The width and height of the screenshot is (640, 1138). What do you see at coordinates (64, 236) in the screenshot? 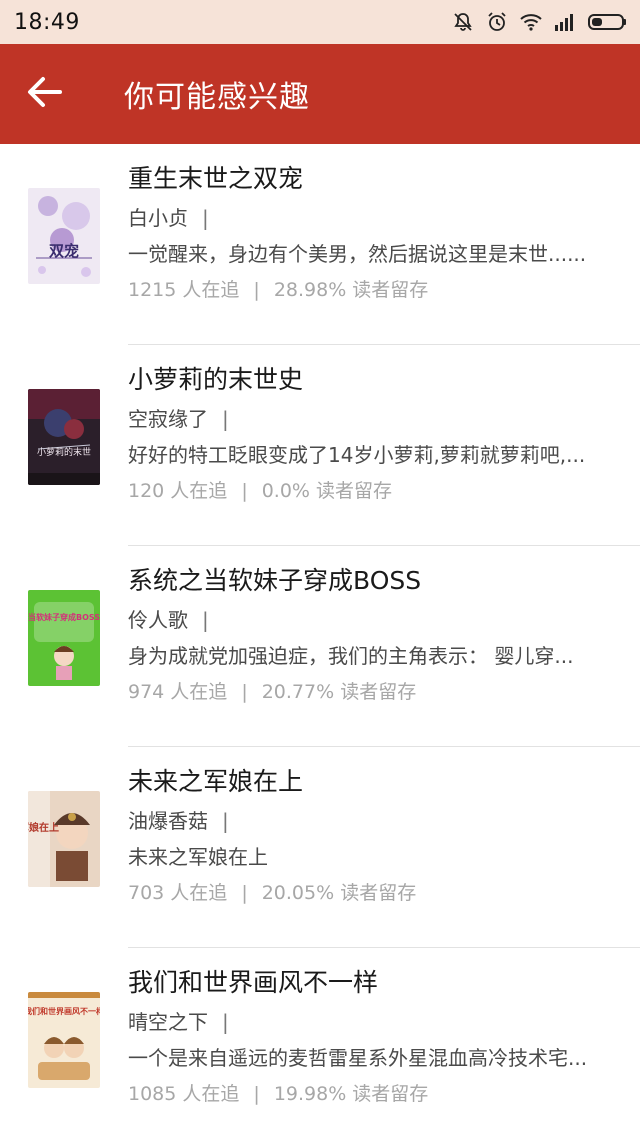
I see `book-cover-image: 双宠` at bounding box center [64, 236].